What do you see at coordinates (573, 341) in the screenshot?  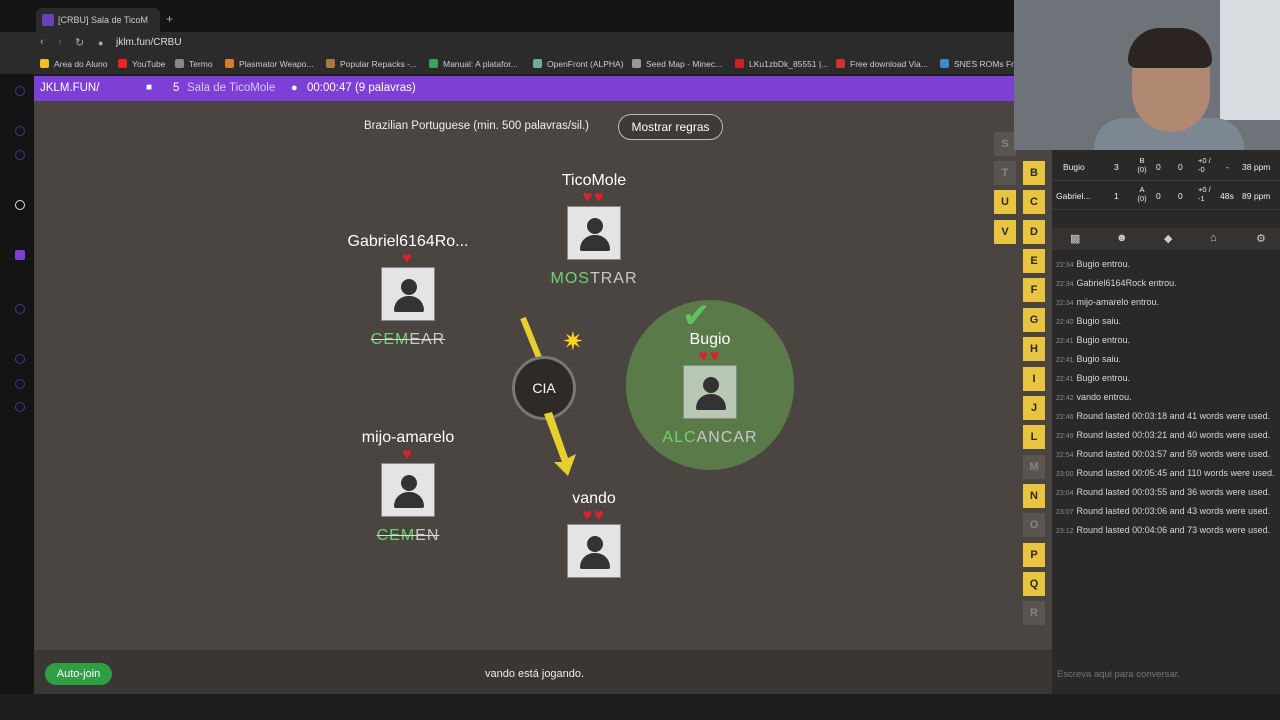 I see `spark-icon: ✷` at bounding box center [573, 341].